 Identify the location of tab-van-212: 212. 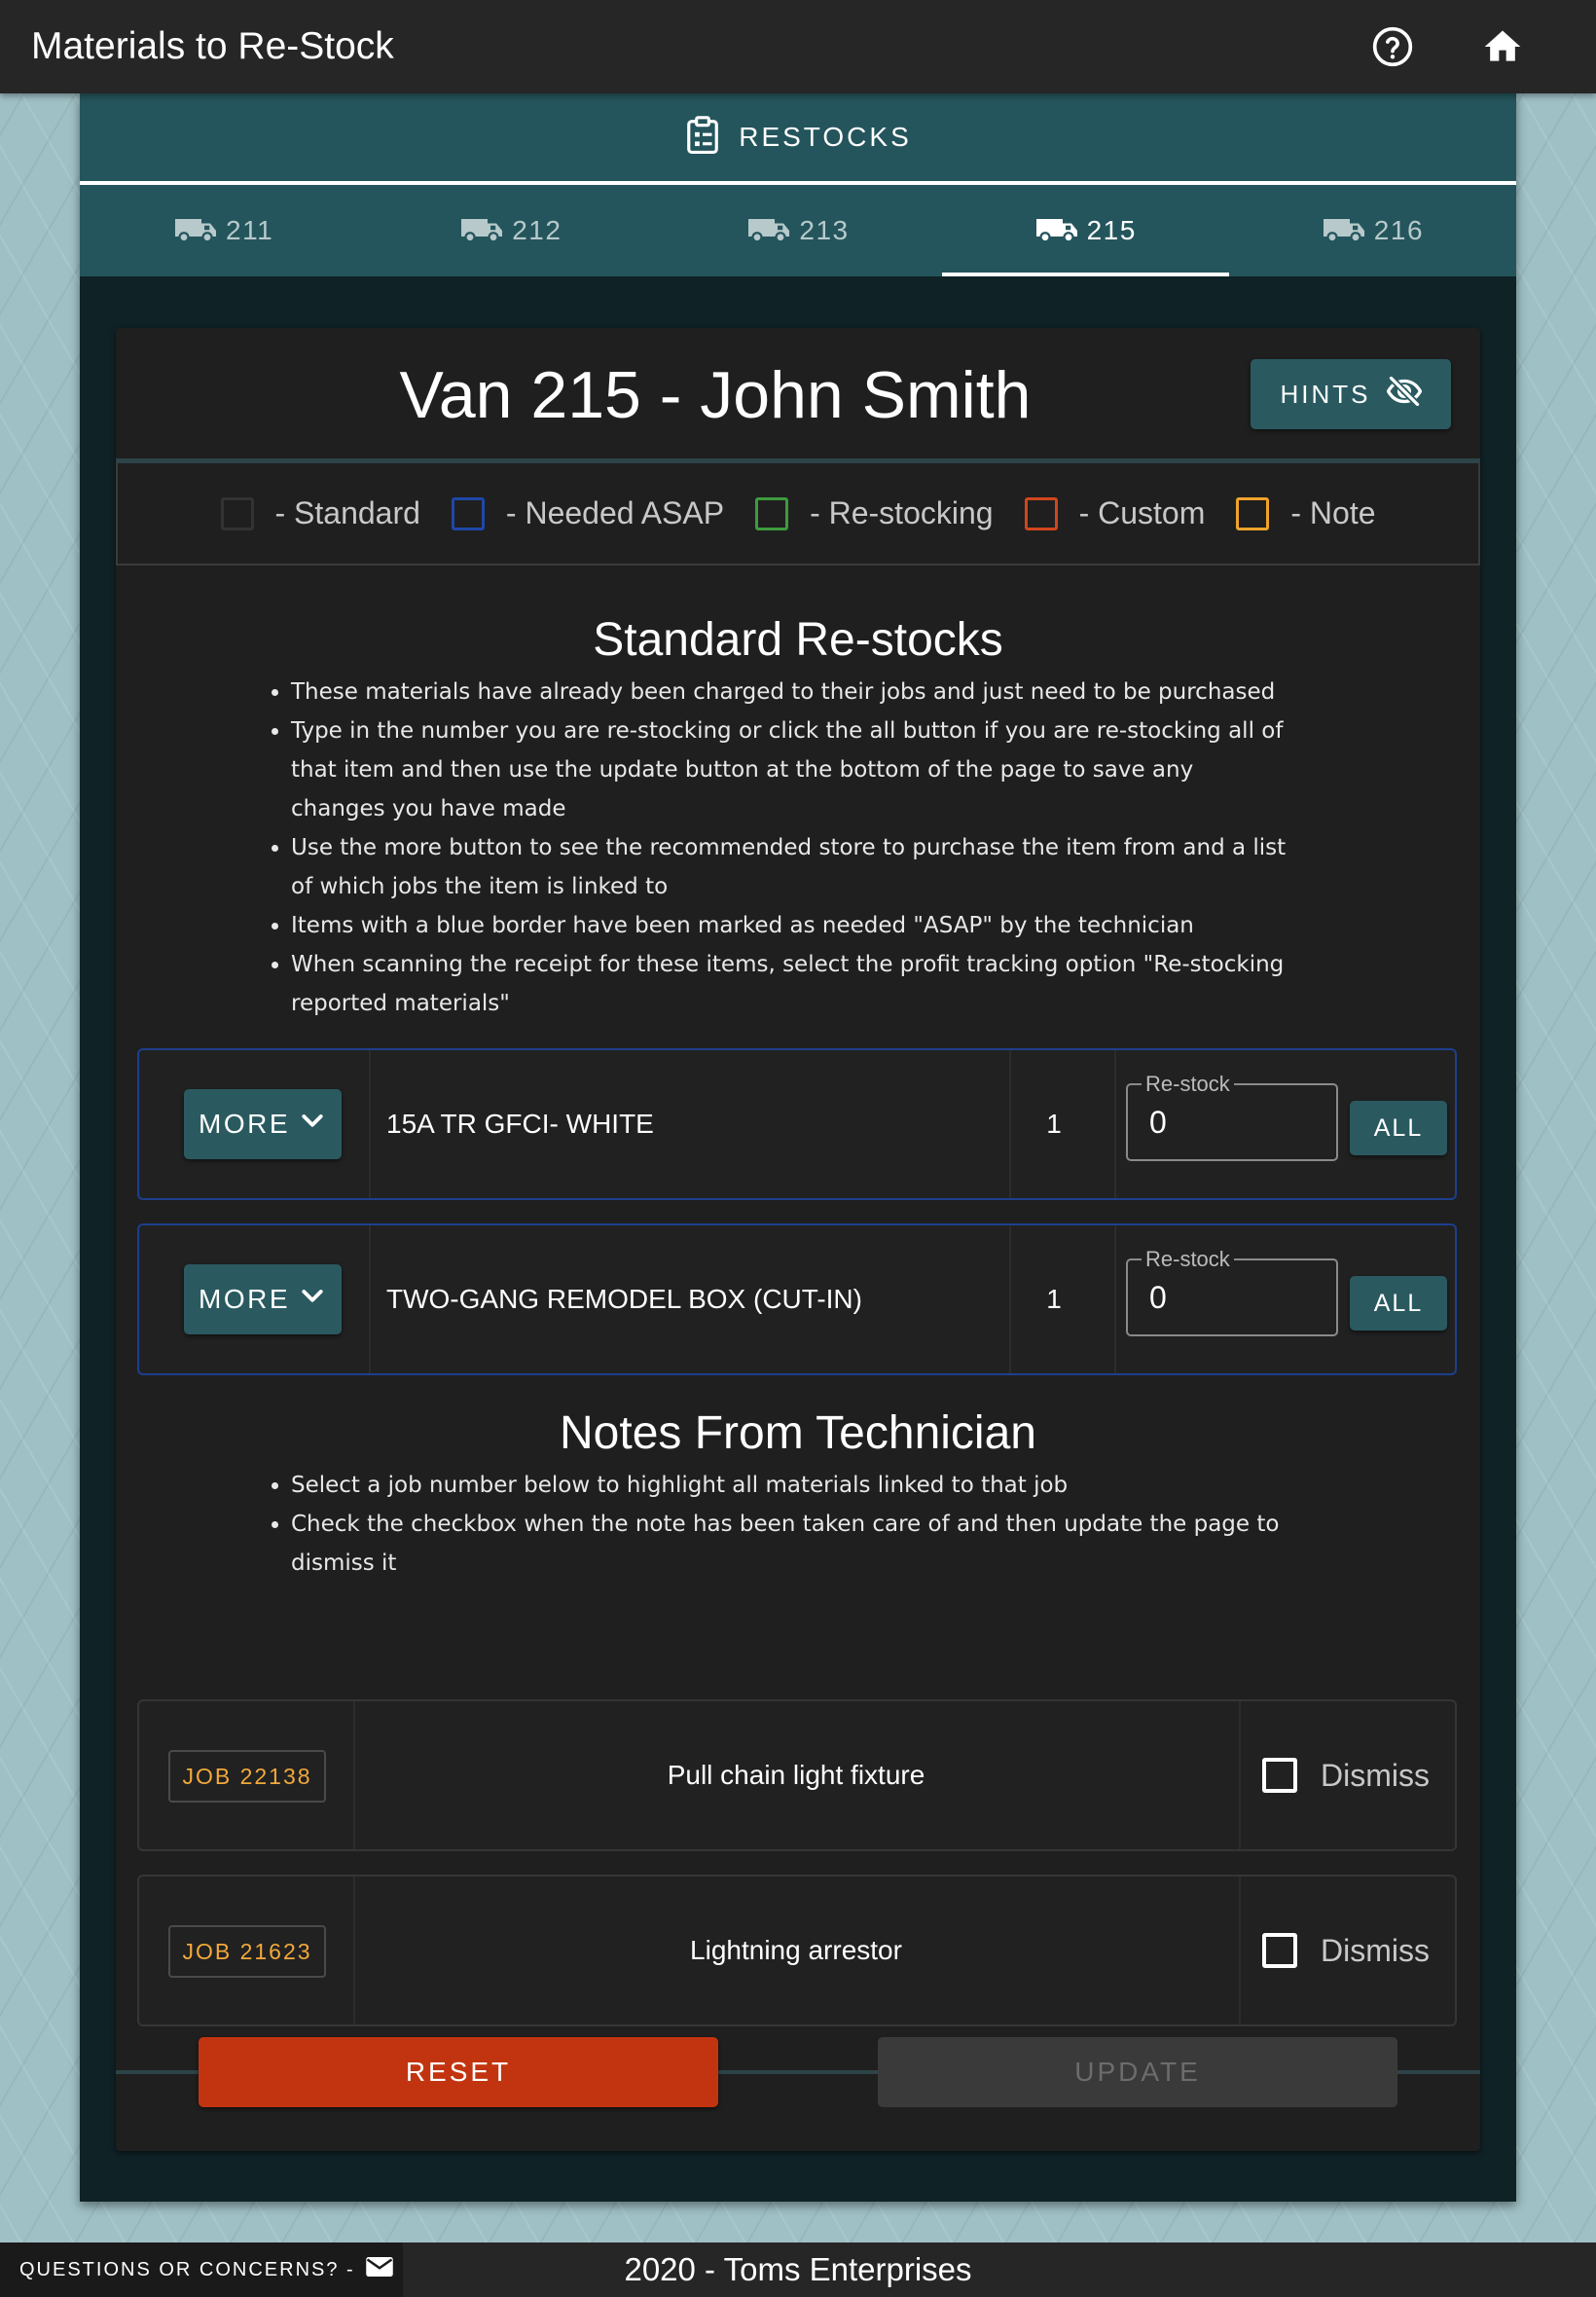
(511, 230).